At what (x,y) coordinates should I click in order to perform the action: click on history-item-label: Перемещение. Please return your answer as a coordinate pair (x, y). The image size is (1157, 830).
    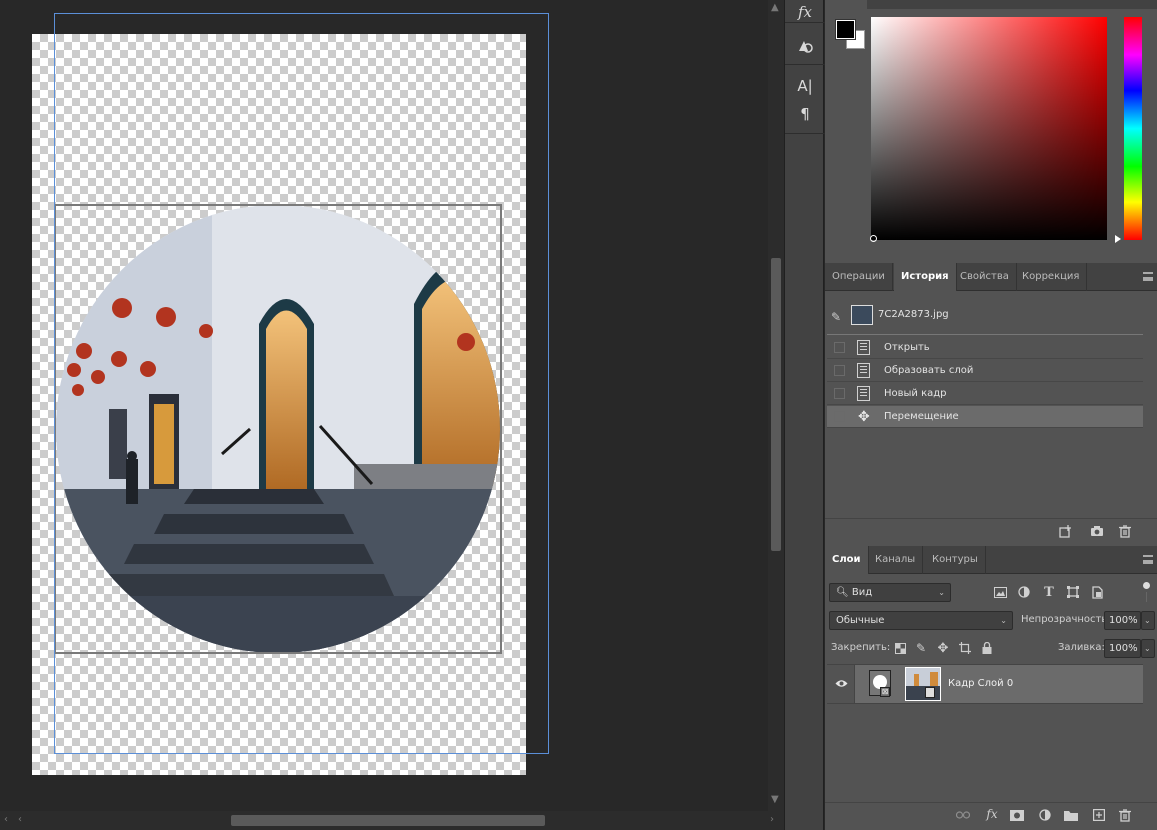
    Looking at the image, I should click on (921, 416).